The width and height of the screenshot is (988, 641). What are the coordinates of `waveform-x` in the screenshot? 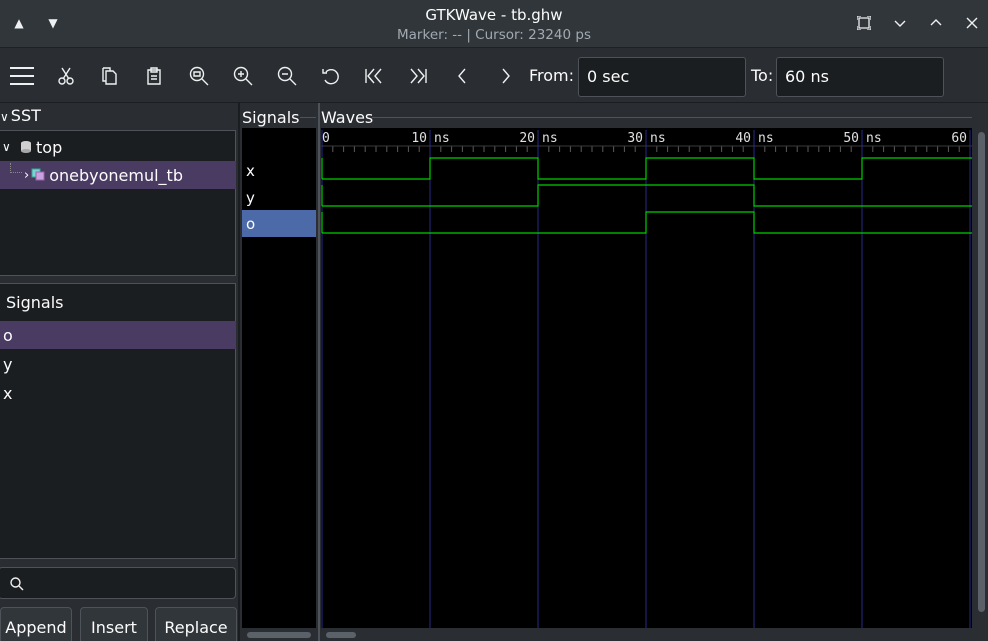 It's located at (646, 168).